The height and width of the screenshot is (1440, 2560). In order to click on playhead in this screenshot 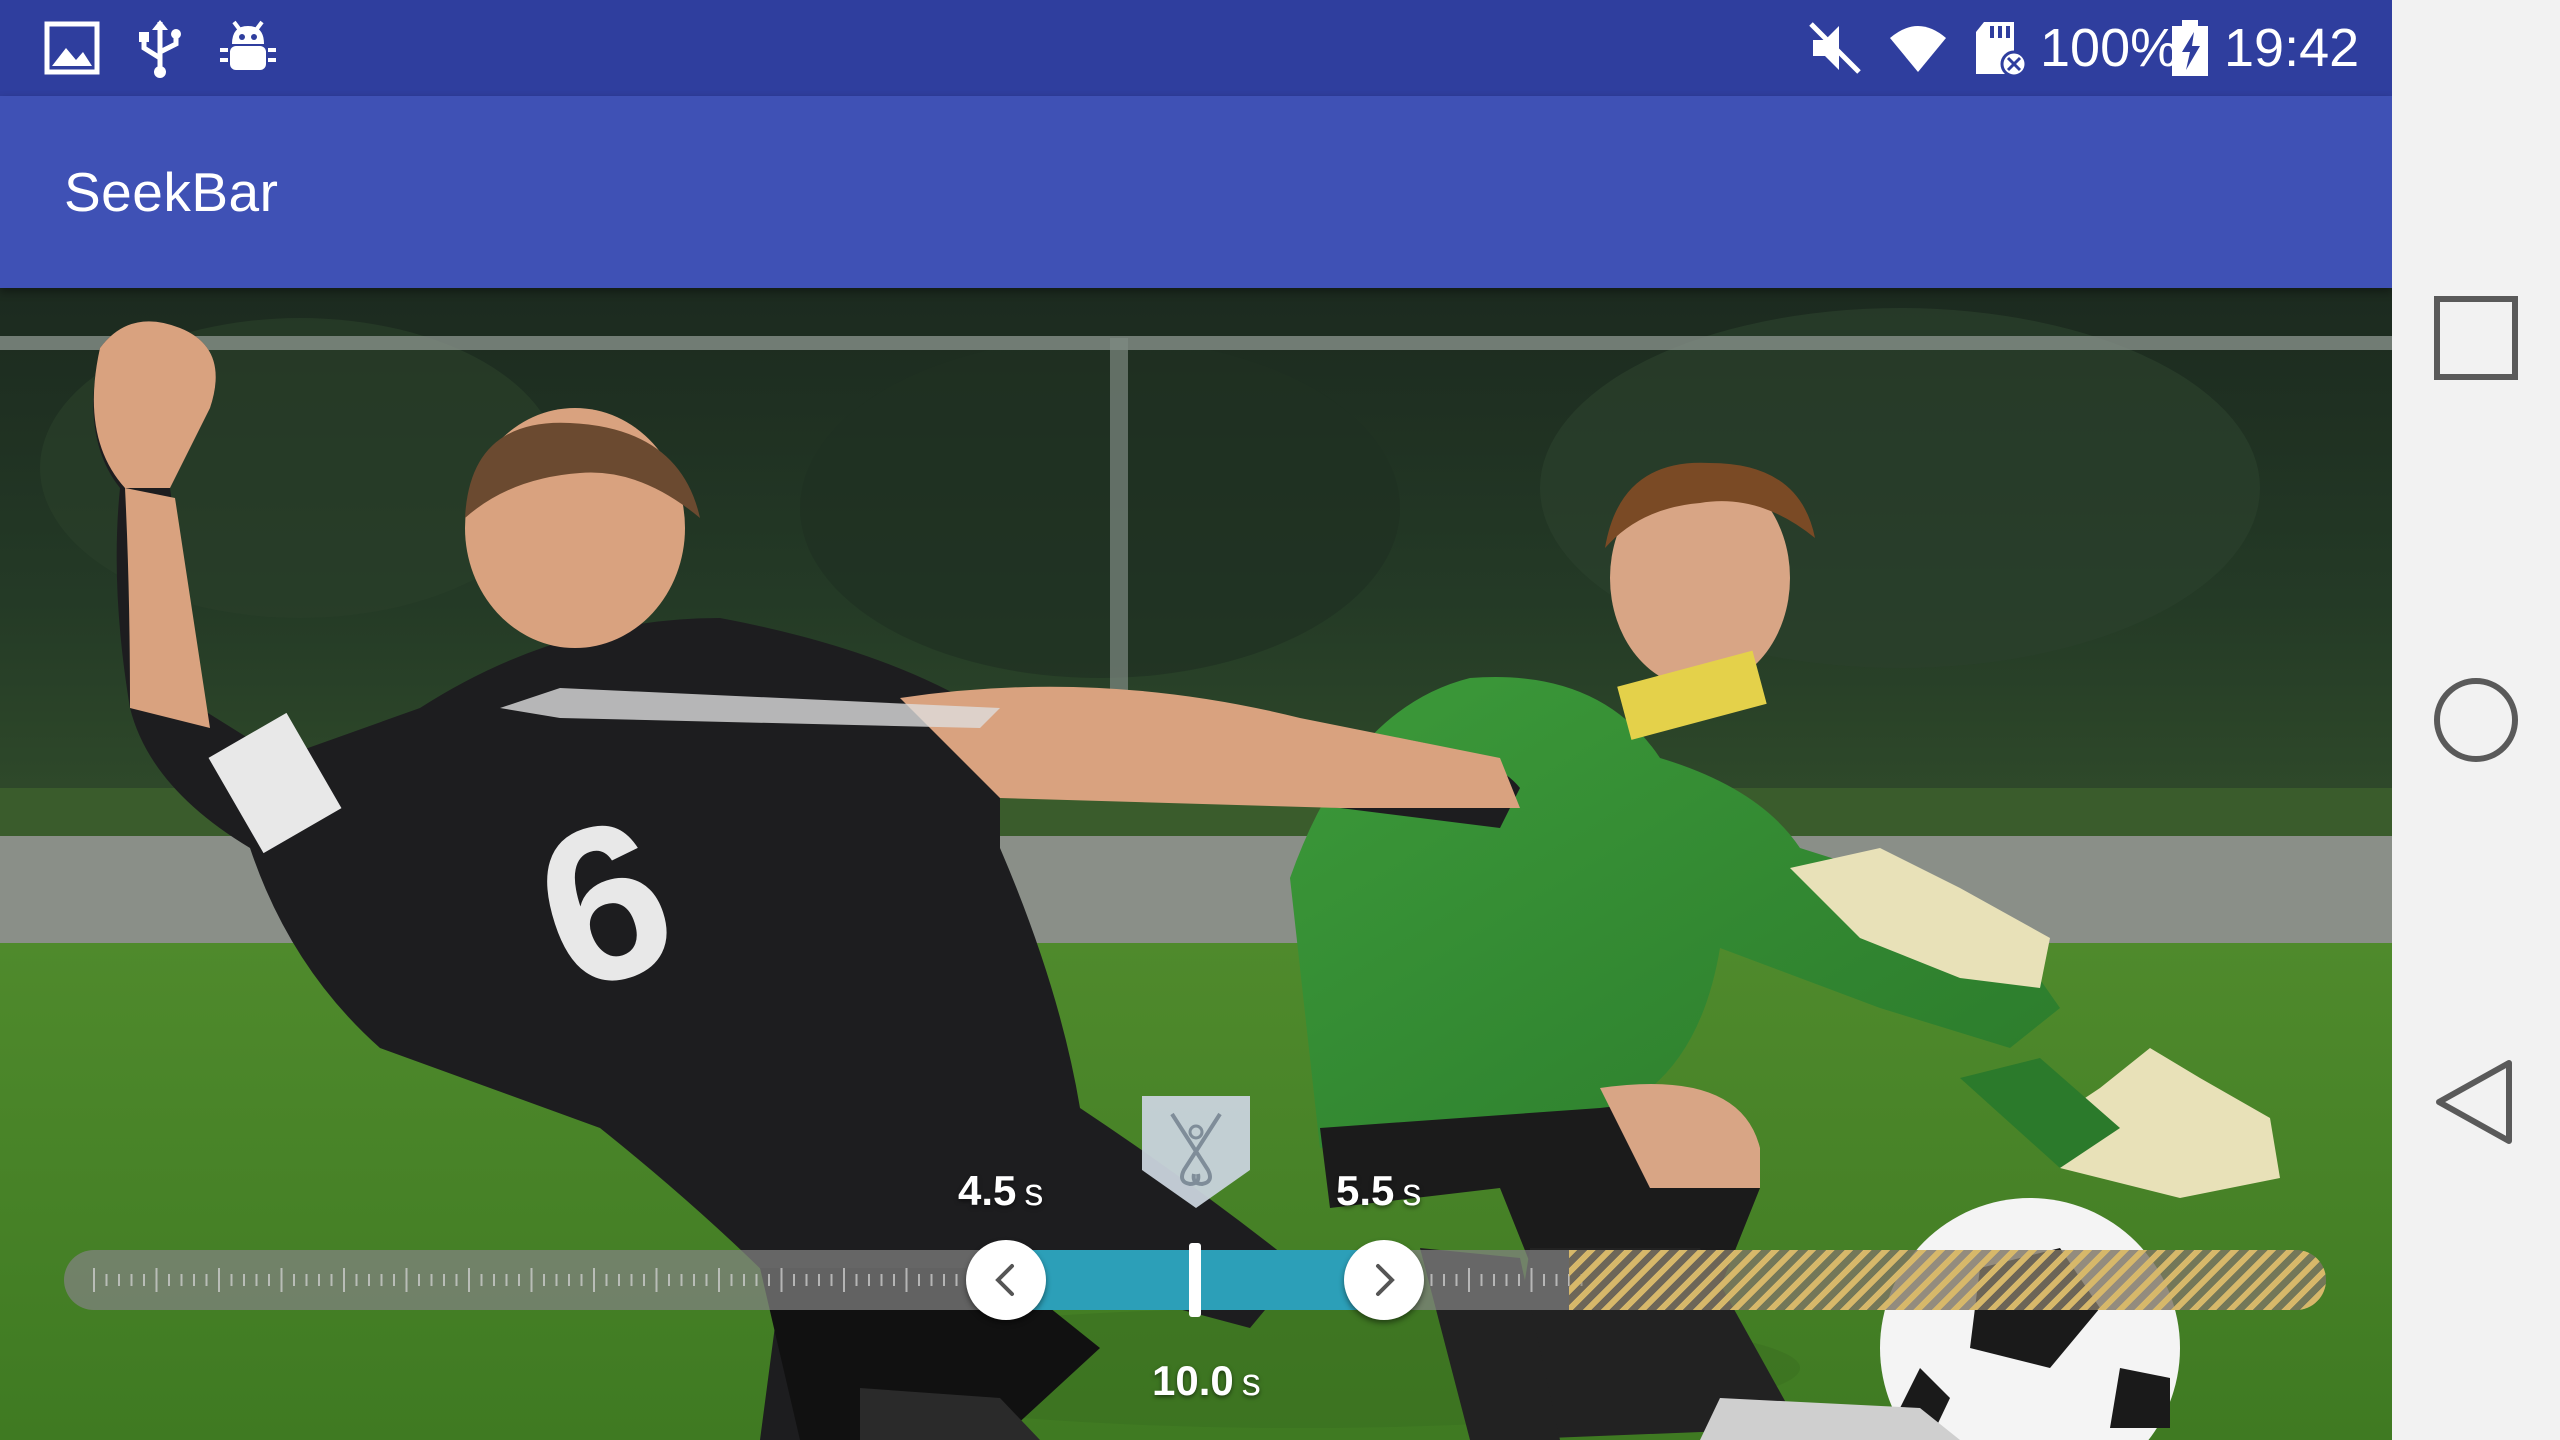, I will do `click(1195, 1280)`.